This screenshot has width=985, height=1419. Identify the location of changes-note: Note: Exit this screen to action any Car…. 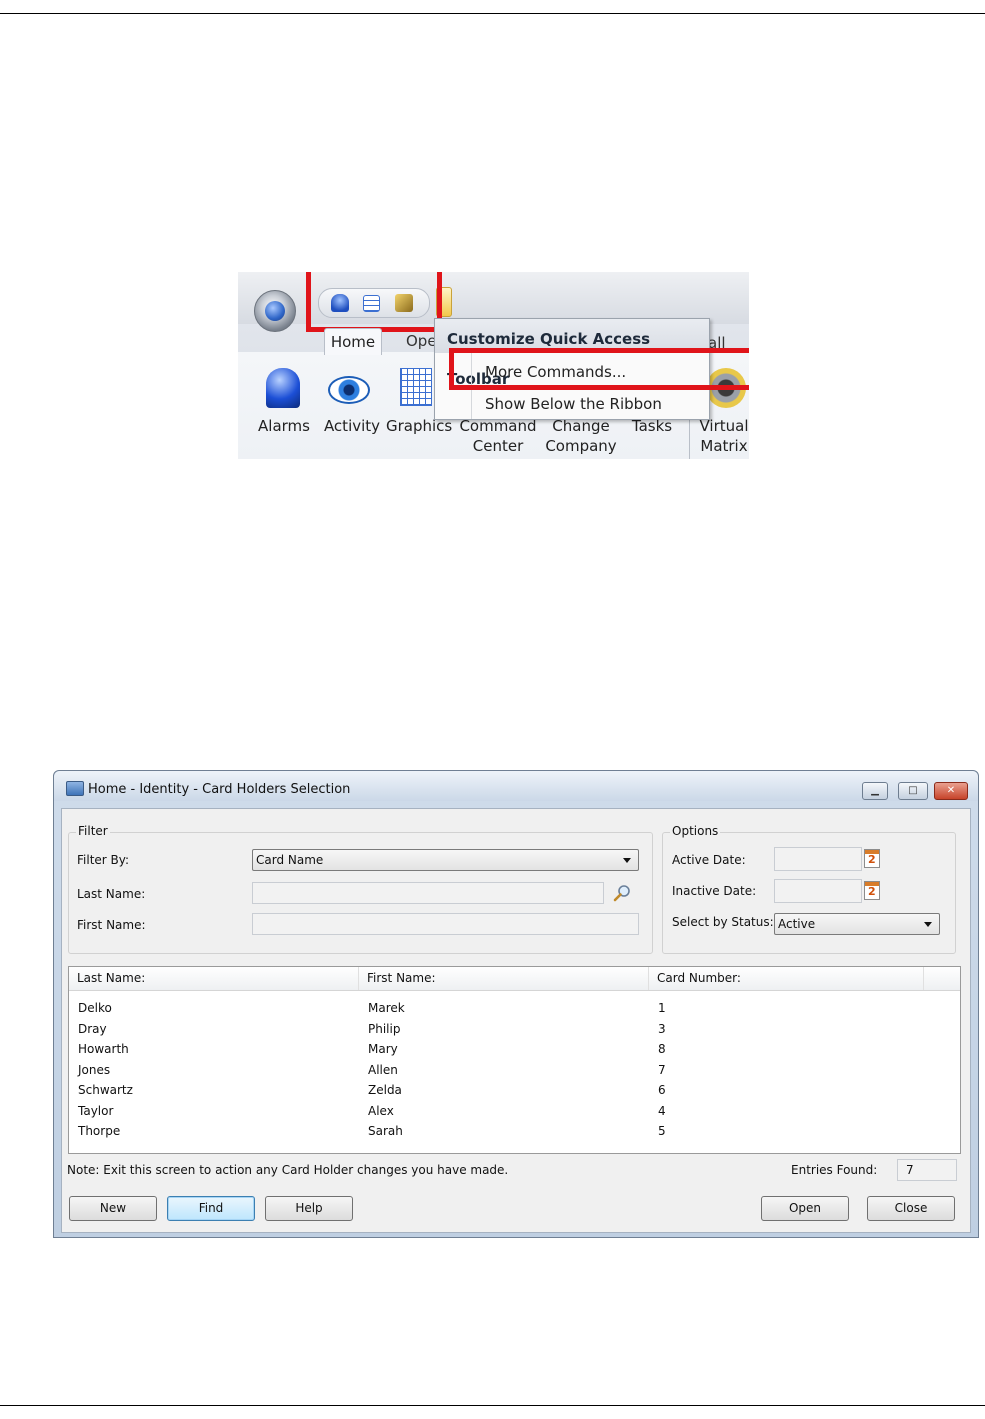
(288, 1170).